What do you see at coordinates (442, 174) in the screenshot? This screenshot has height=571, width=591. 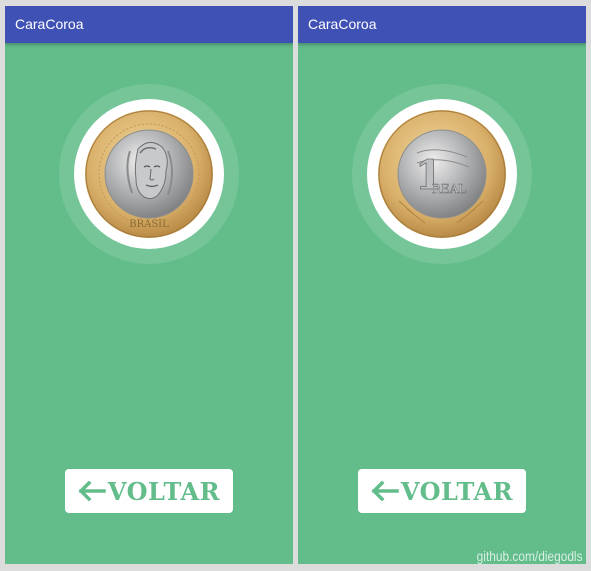 I see `coin-tails-icon: 1 REAL` at bounding box center [442, 174].